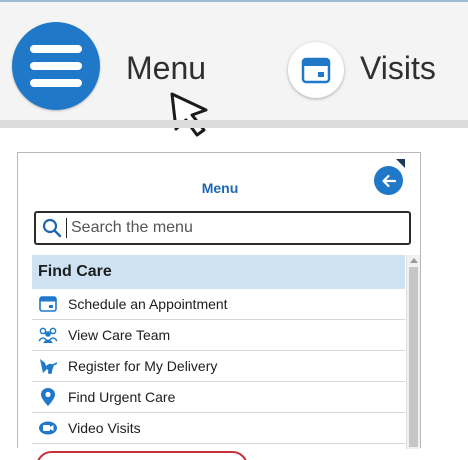  I want to click on menu-item-label: Find Urgent Care, so click(122, 397).